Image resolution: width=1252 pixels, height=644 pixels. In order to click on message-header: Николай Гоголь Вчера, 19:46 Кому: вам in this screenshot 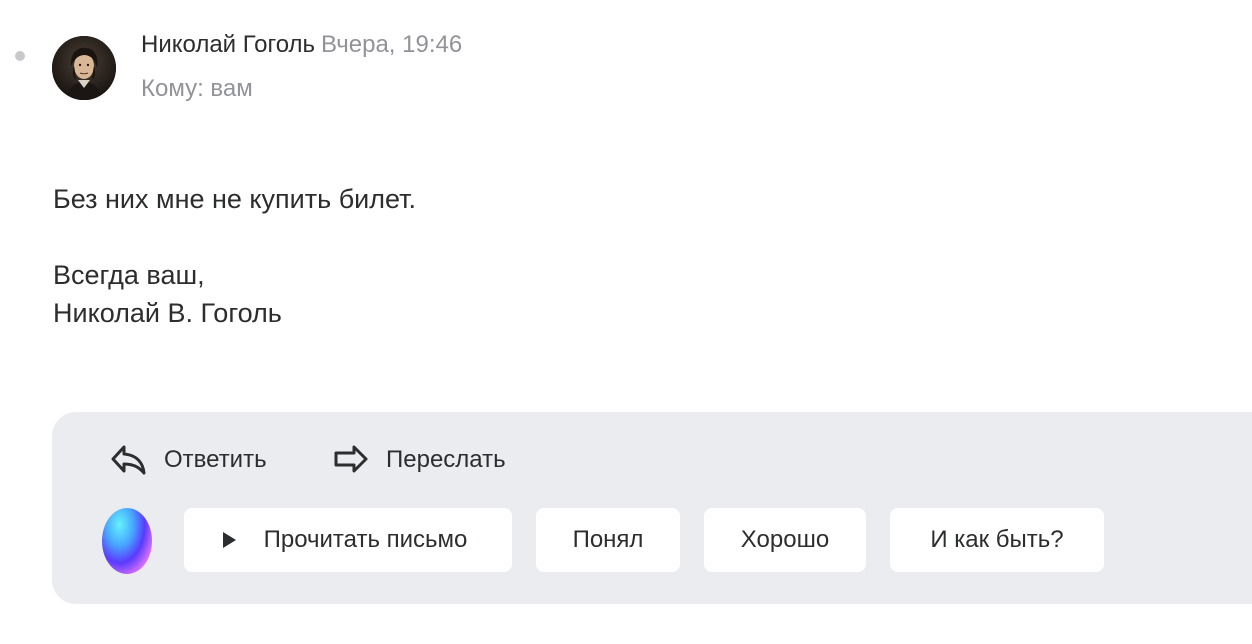, I will do `click(301, 67)`.